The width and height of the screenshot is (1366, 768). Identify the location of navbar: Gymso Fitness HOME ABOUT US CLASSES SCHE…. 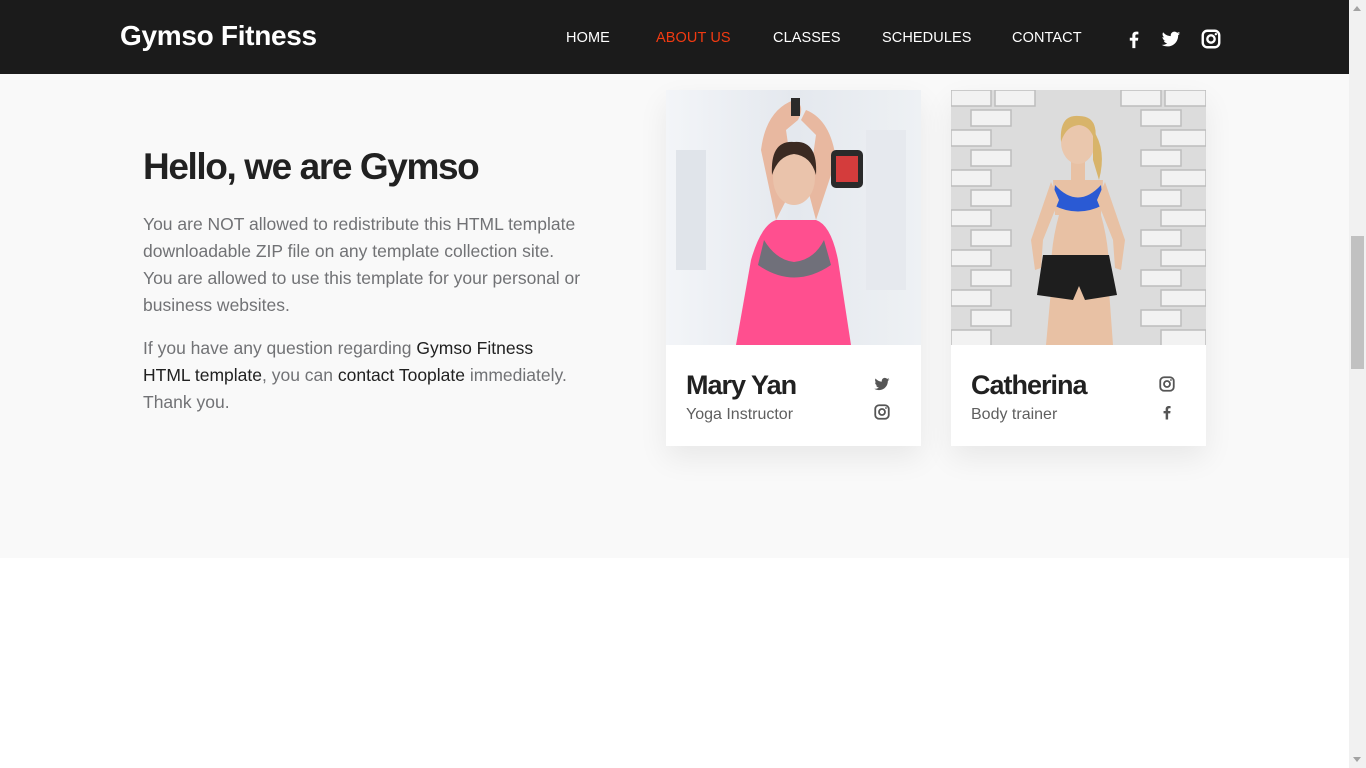
(674, 37).